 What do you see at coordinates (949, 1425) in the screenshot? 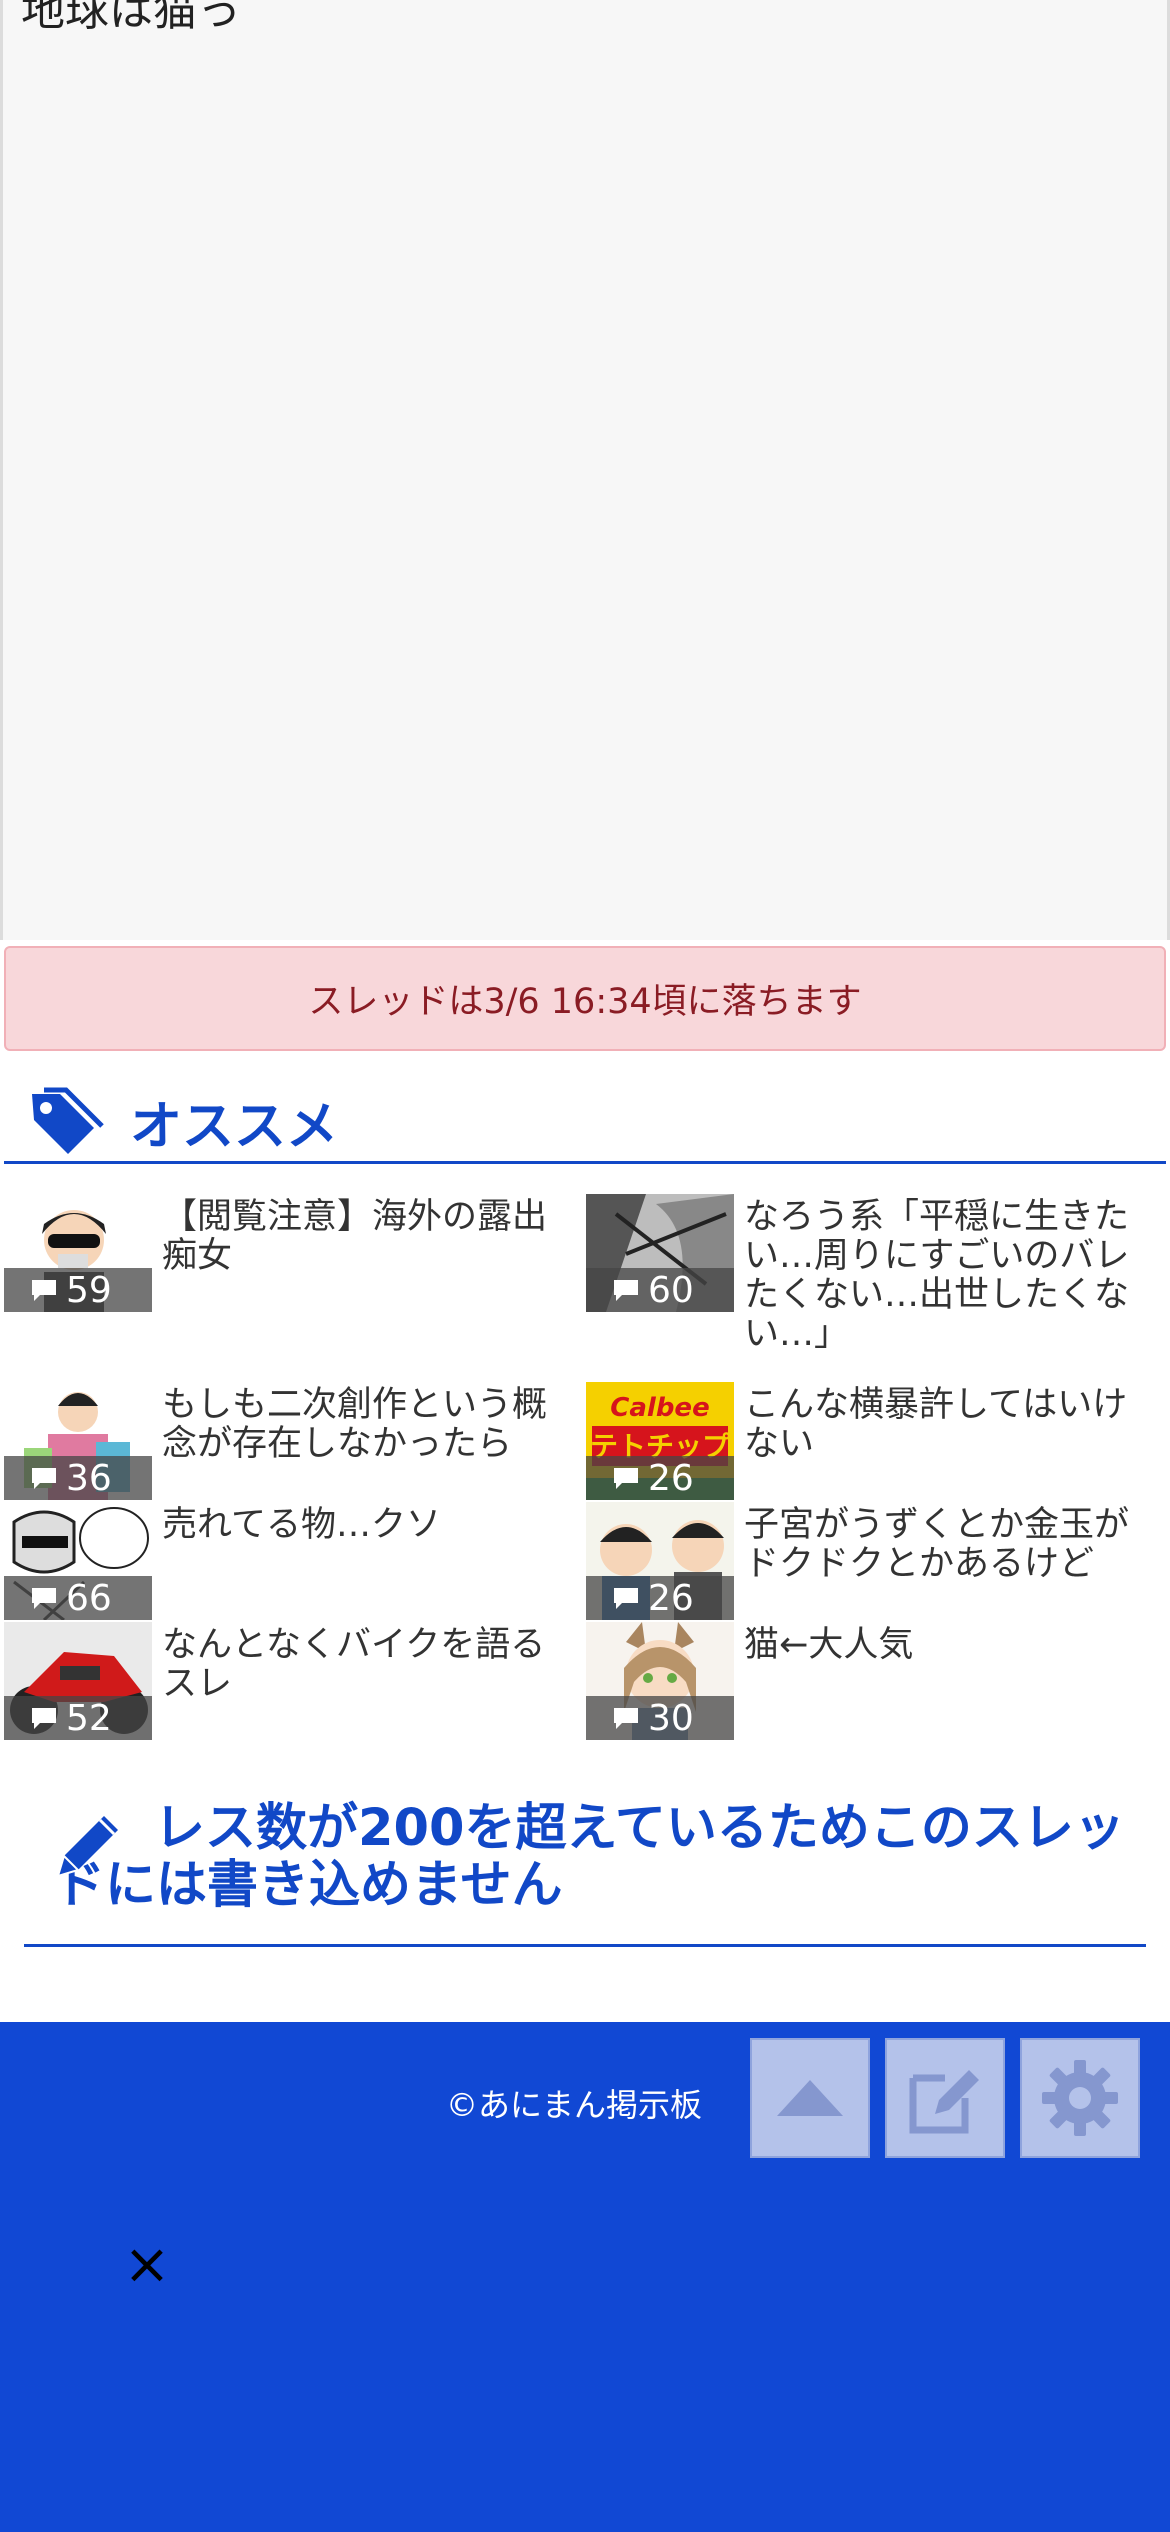
I see `rec-title: こんな横暴許してはいけない` at bounding box center [949, 1425].